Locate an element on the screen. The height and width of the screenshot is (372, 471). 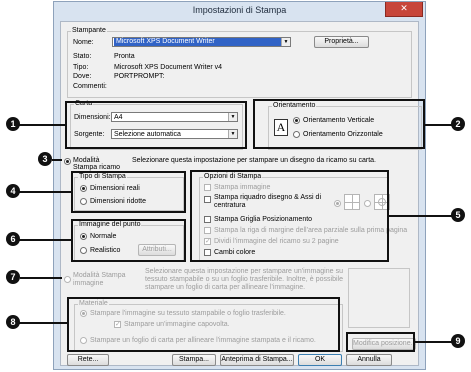
printer-name-label: Nome: is located at coordinates (83, 42).